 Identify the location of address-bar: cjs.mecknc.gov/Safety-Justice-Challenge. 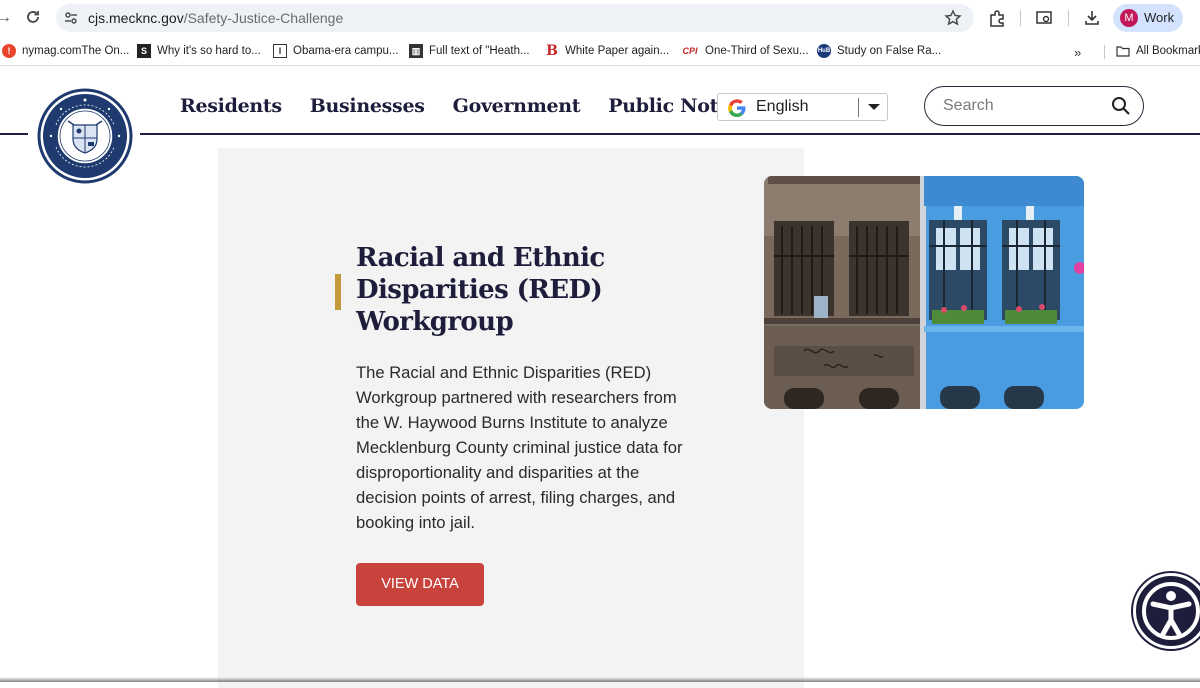
(515, 18).